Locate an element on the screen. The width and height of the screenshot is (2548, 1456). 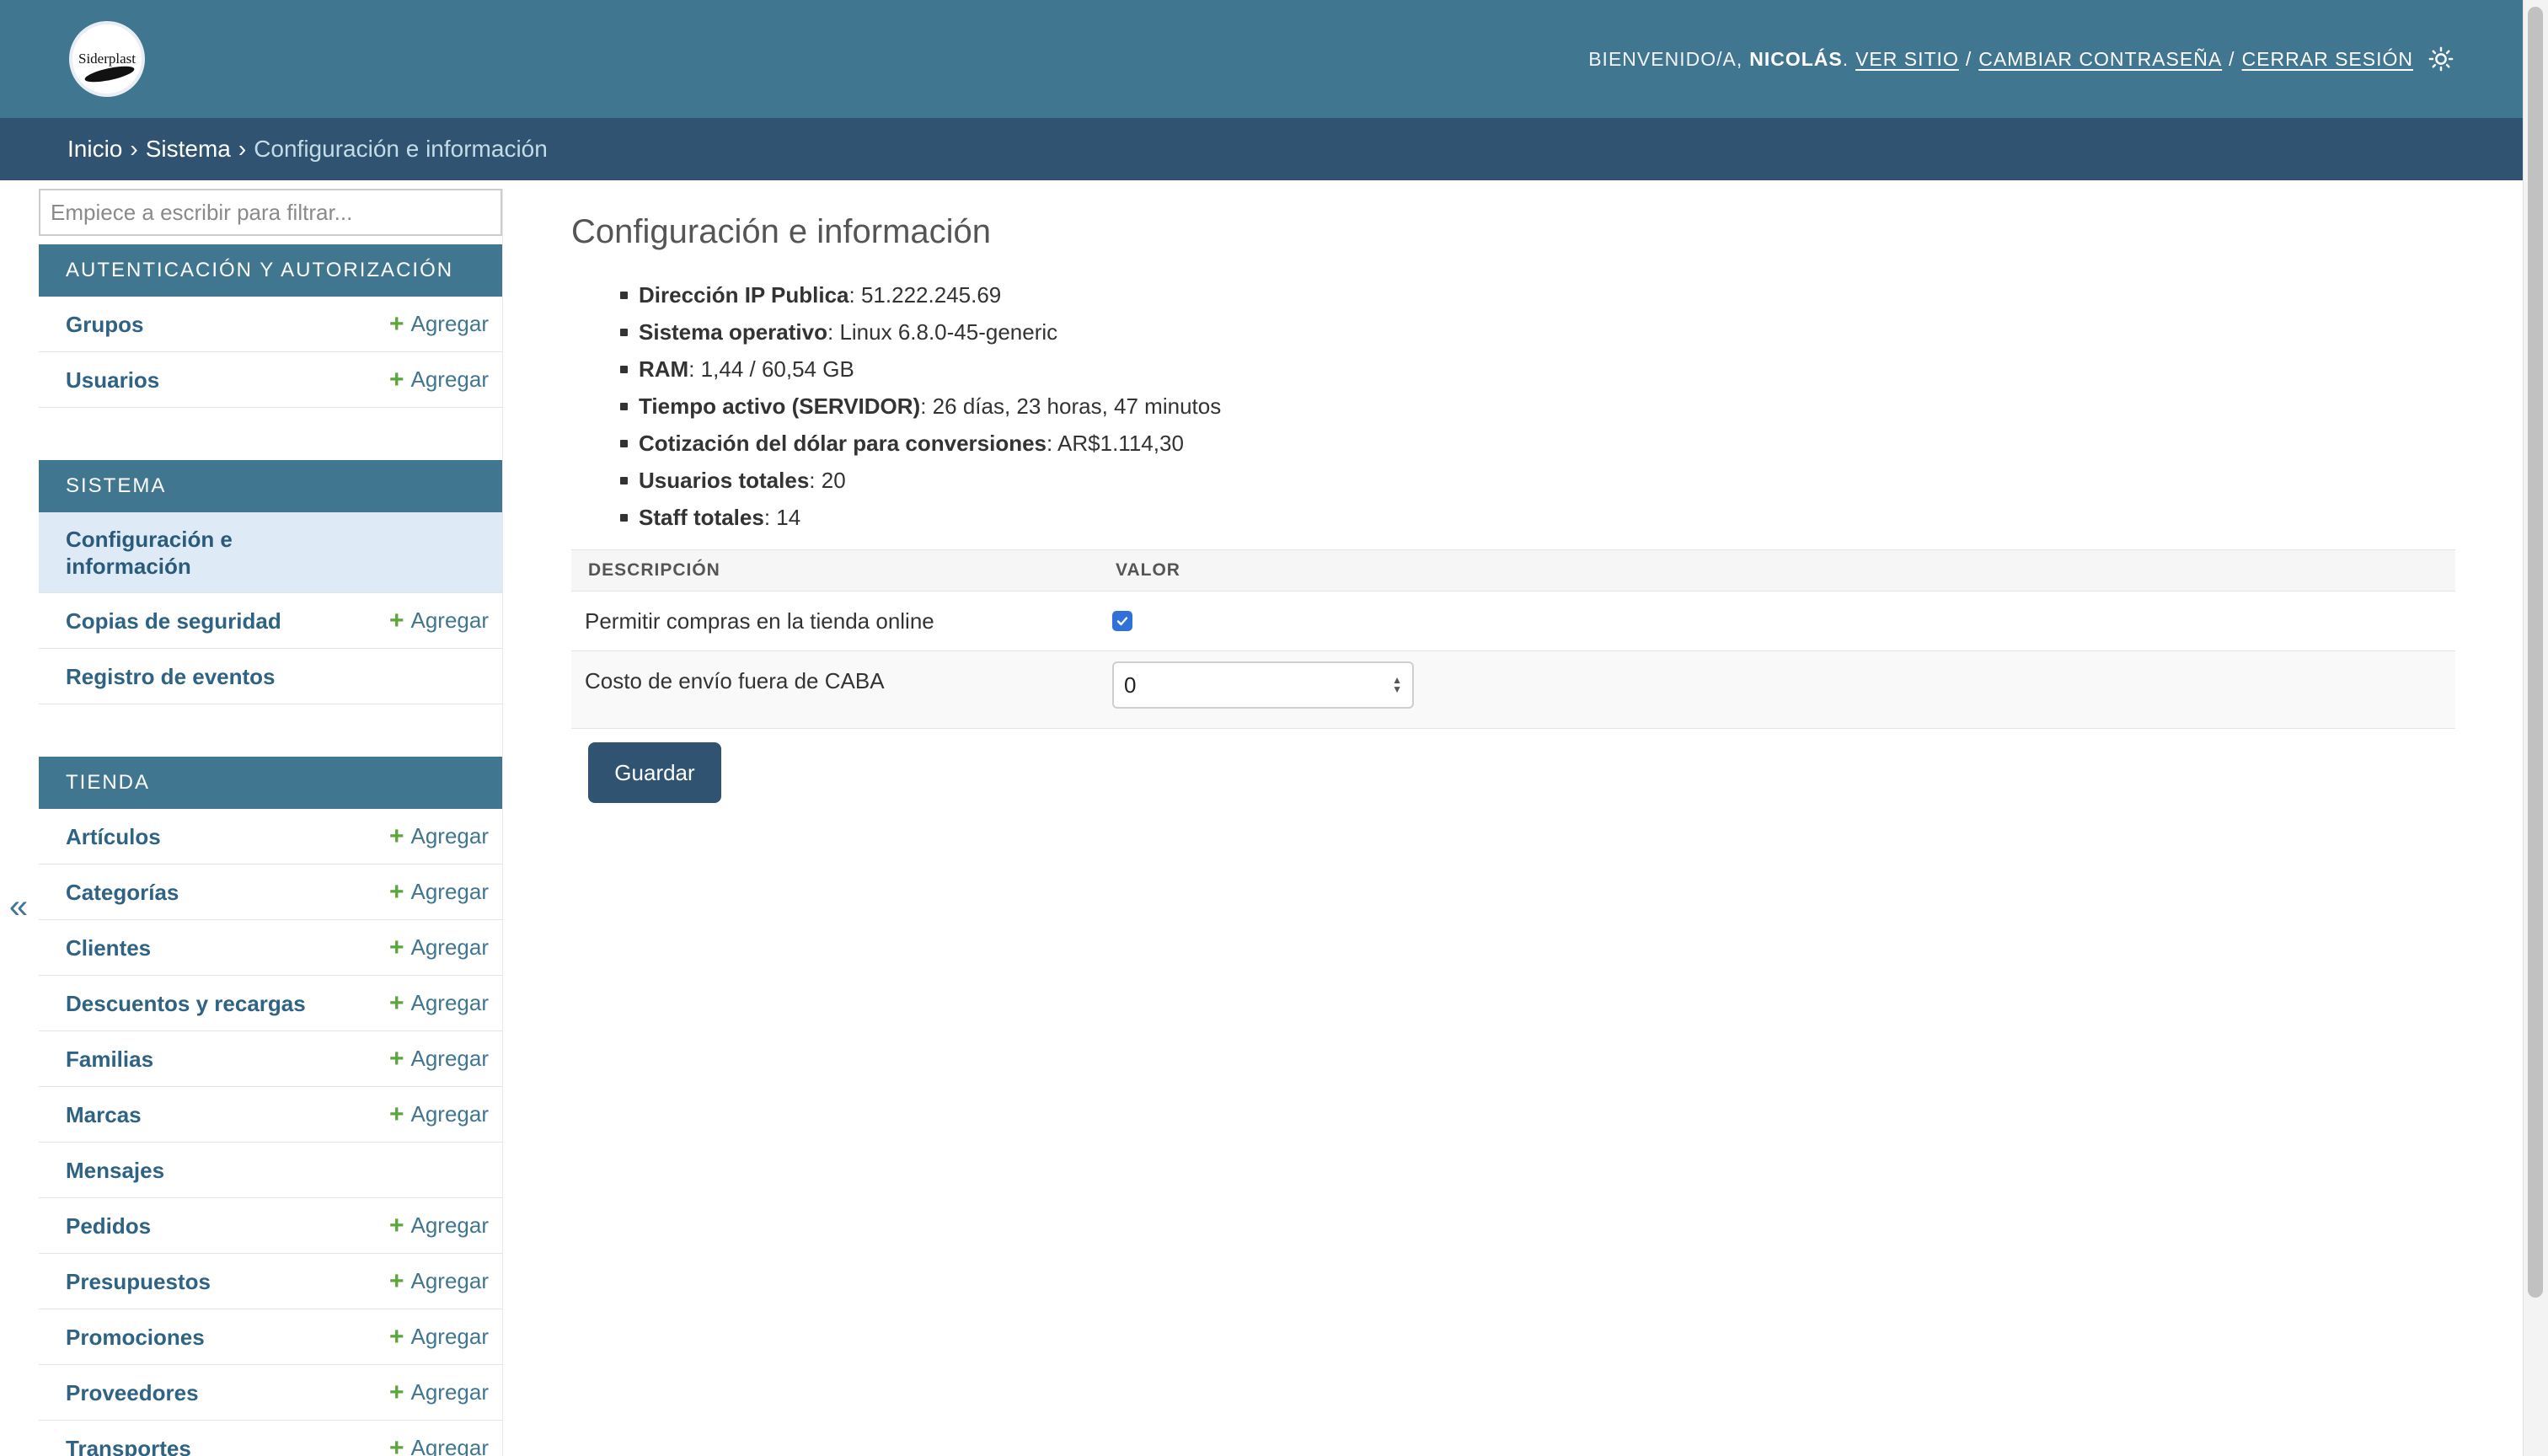
sidebar-item-link: Presupuestos is located at coordinates (138, 1281).